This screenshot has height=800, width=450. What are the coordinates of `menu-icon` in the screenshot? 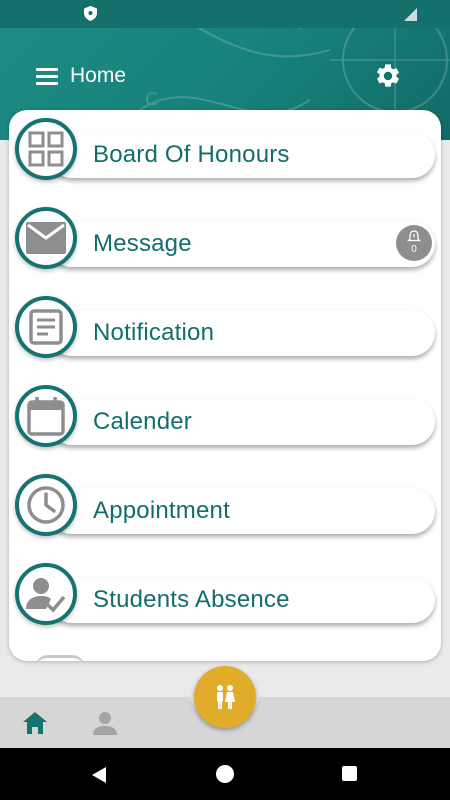 It's located at (47, 77).